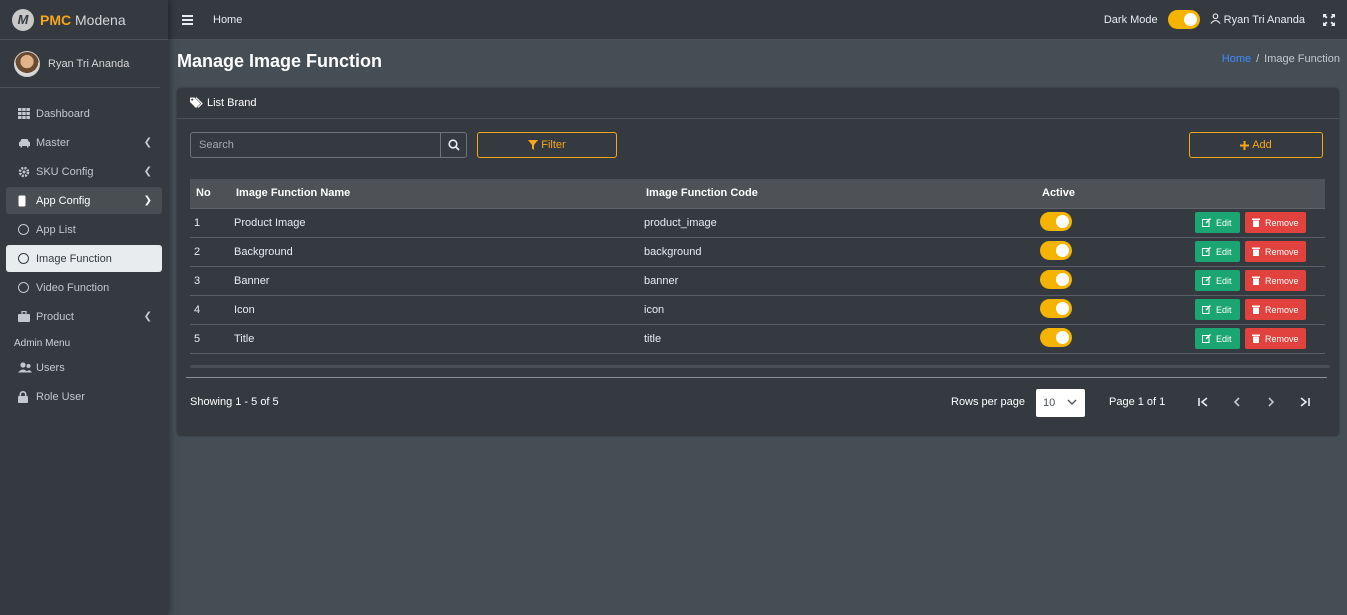  I want to click on top-user-menu: Ryan Tri Ananda, so click(1257, 19).